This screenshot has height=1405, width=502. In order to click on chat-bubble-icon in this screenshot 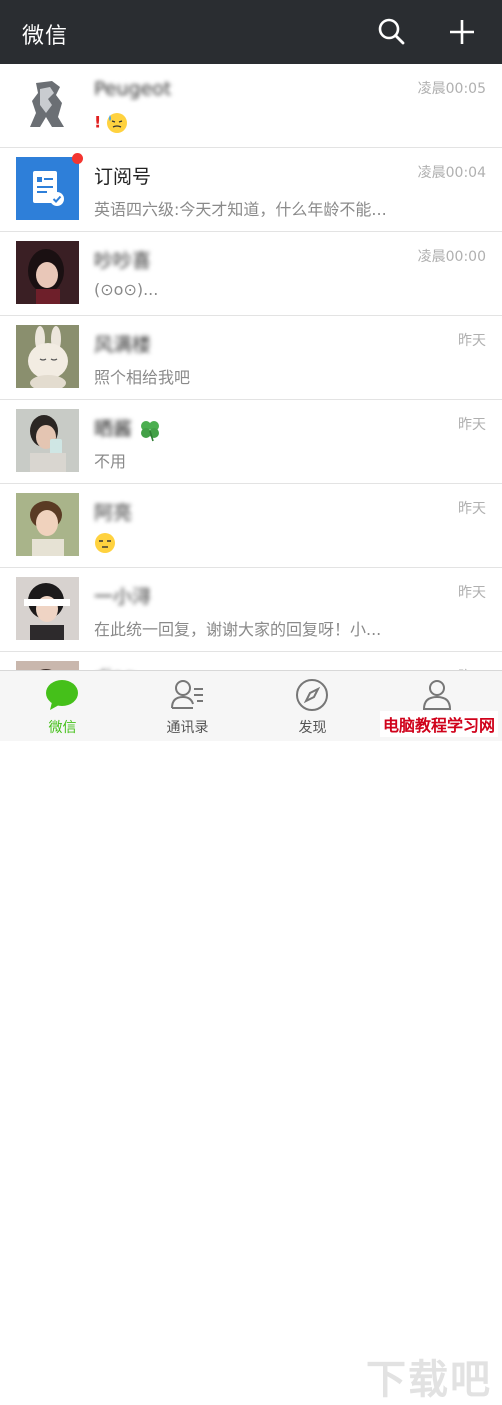, I will do `click(62, 695)`.